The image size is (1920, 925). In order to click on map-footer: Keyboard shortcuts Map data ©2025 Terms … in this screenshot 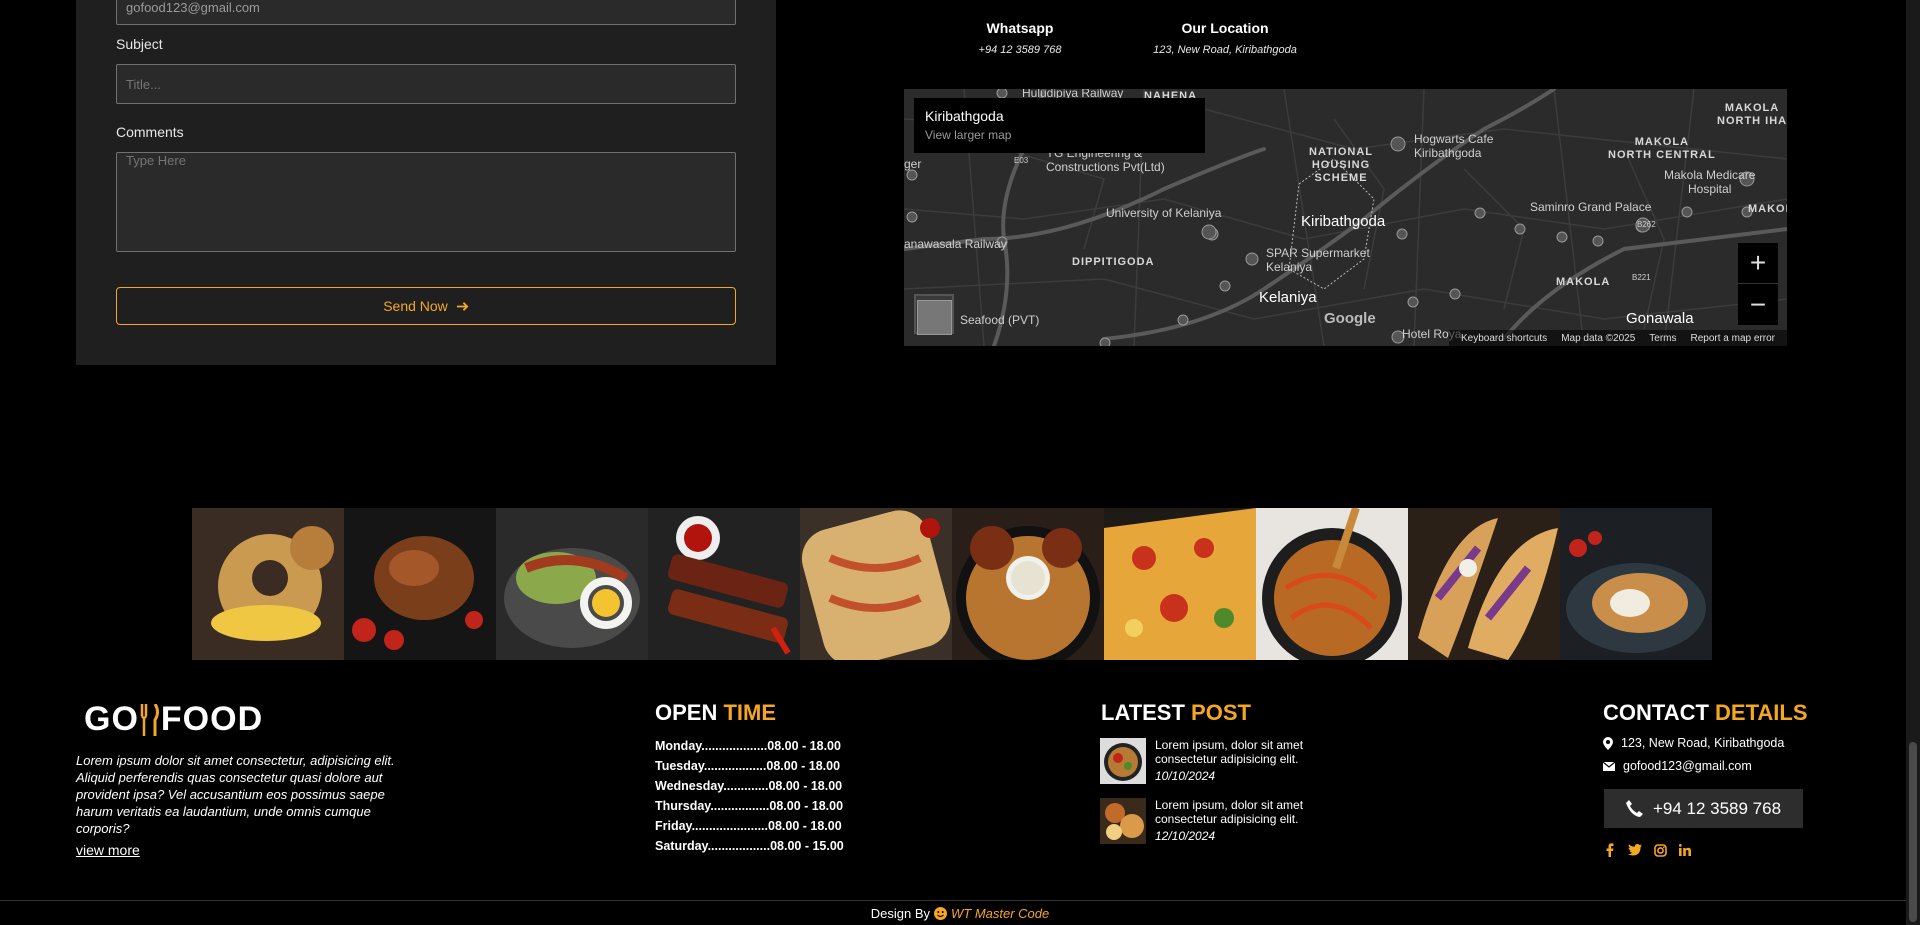, I will do `click(1618, 338)`.